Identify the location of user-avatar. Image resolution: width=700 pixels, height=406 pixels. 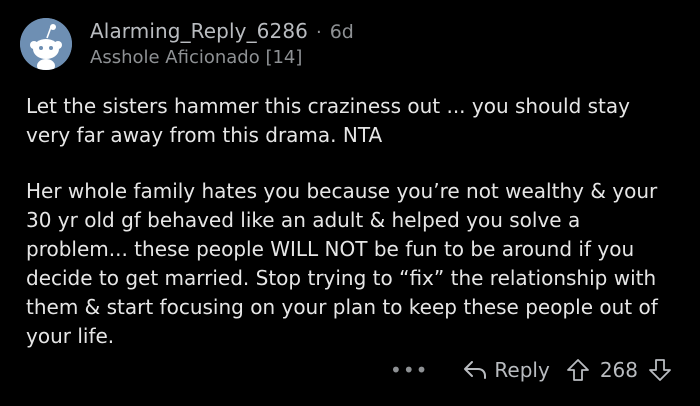
(46, 44).